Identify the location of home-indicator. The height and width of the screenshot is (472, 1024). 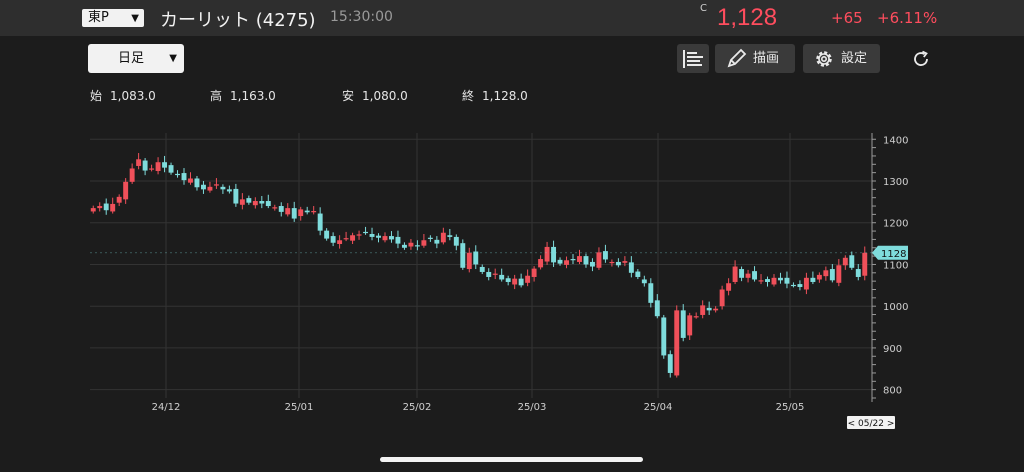
(511, 459).